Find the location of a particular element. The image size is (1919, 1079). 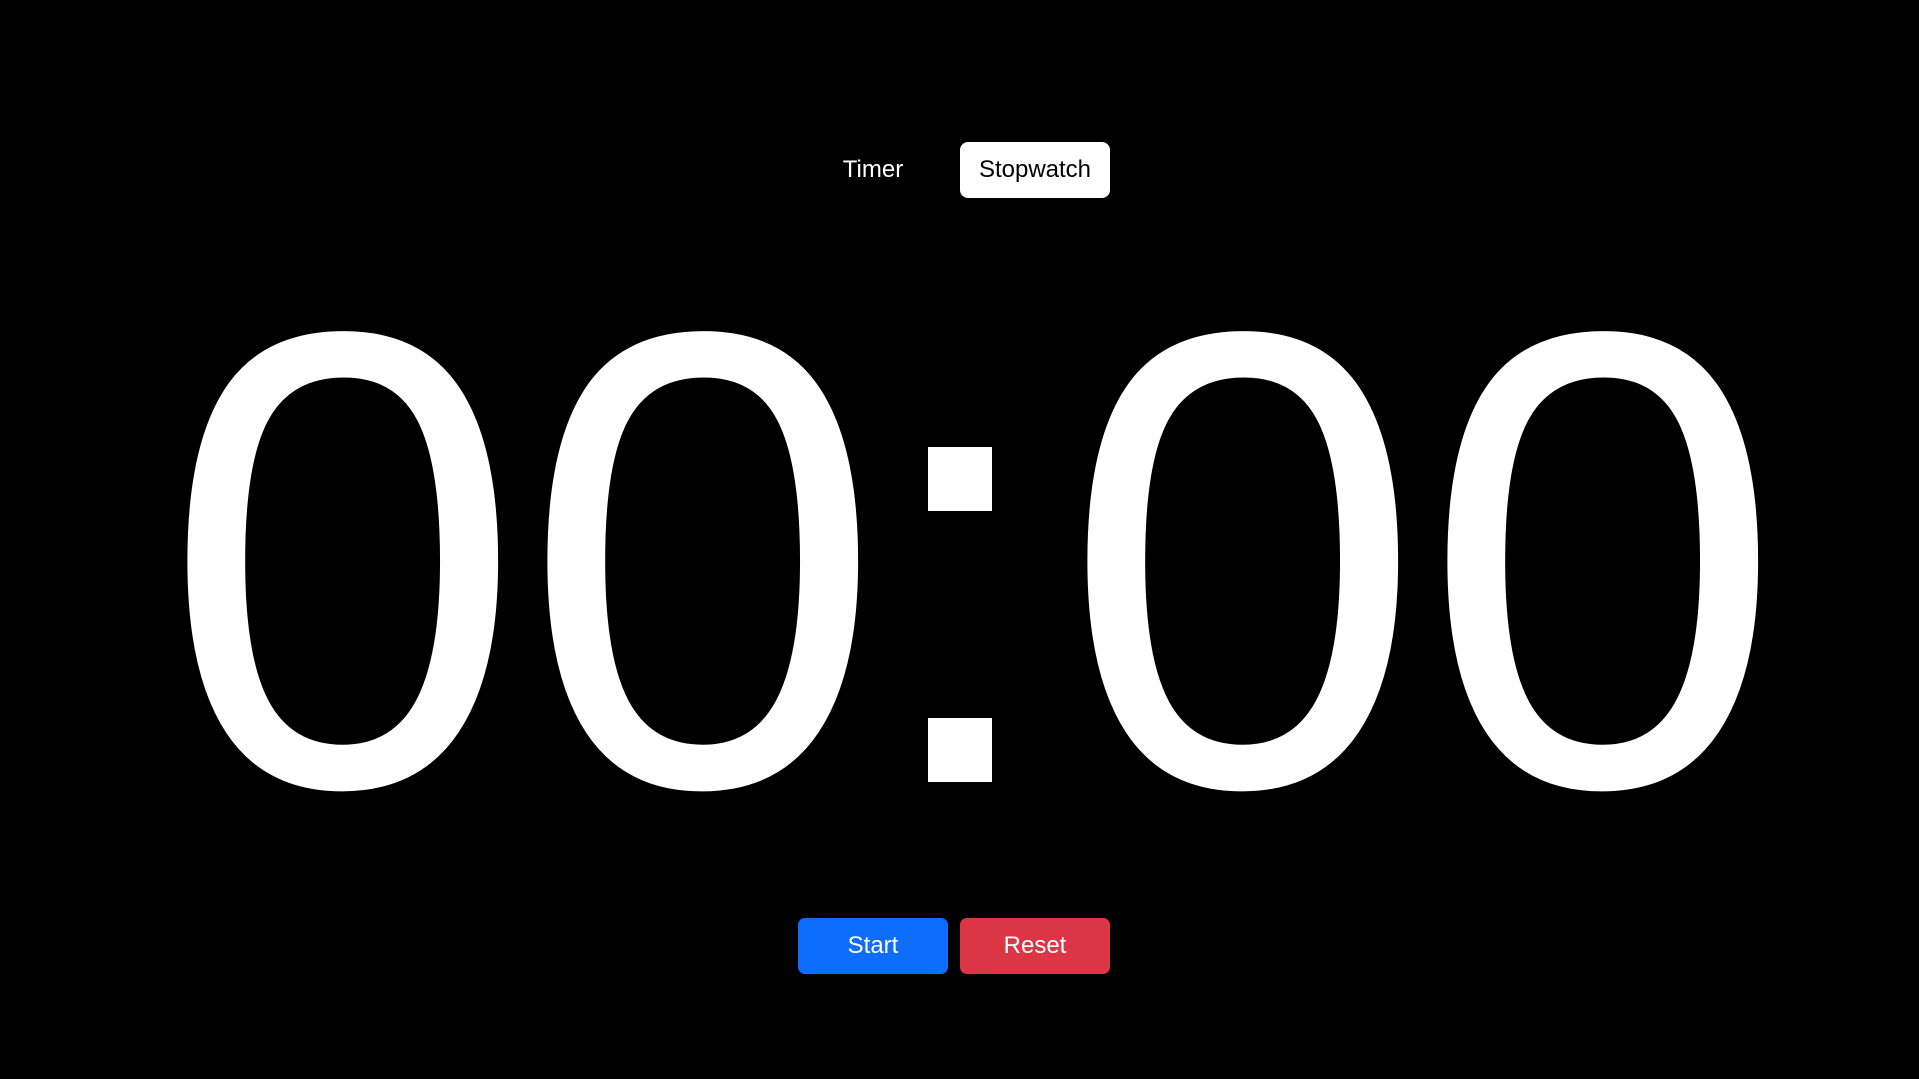

minutes-tens-digit: 0 is located at coordinates (343, 560).